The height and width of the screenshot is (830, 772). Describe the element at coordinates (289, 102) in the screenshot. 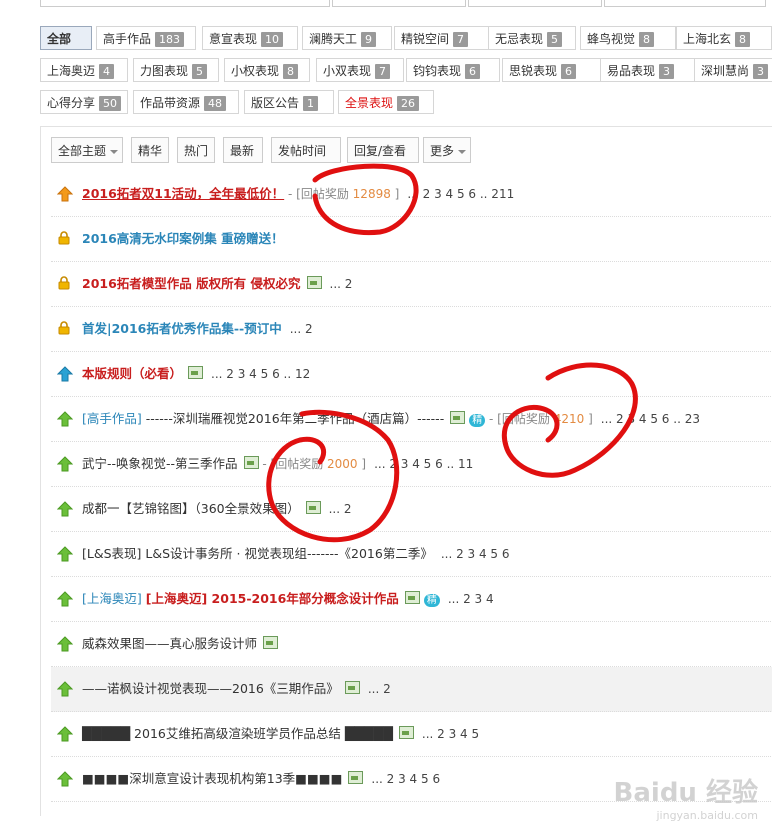

I see `category-chip: 版区公告 1` at that location.